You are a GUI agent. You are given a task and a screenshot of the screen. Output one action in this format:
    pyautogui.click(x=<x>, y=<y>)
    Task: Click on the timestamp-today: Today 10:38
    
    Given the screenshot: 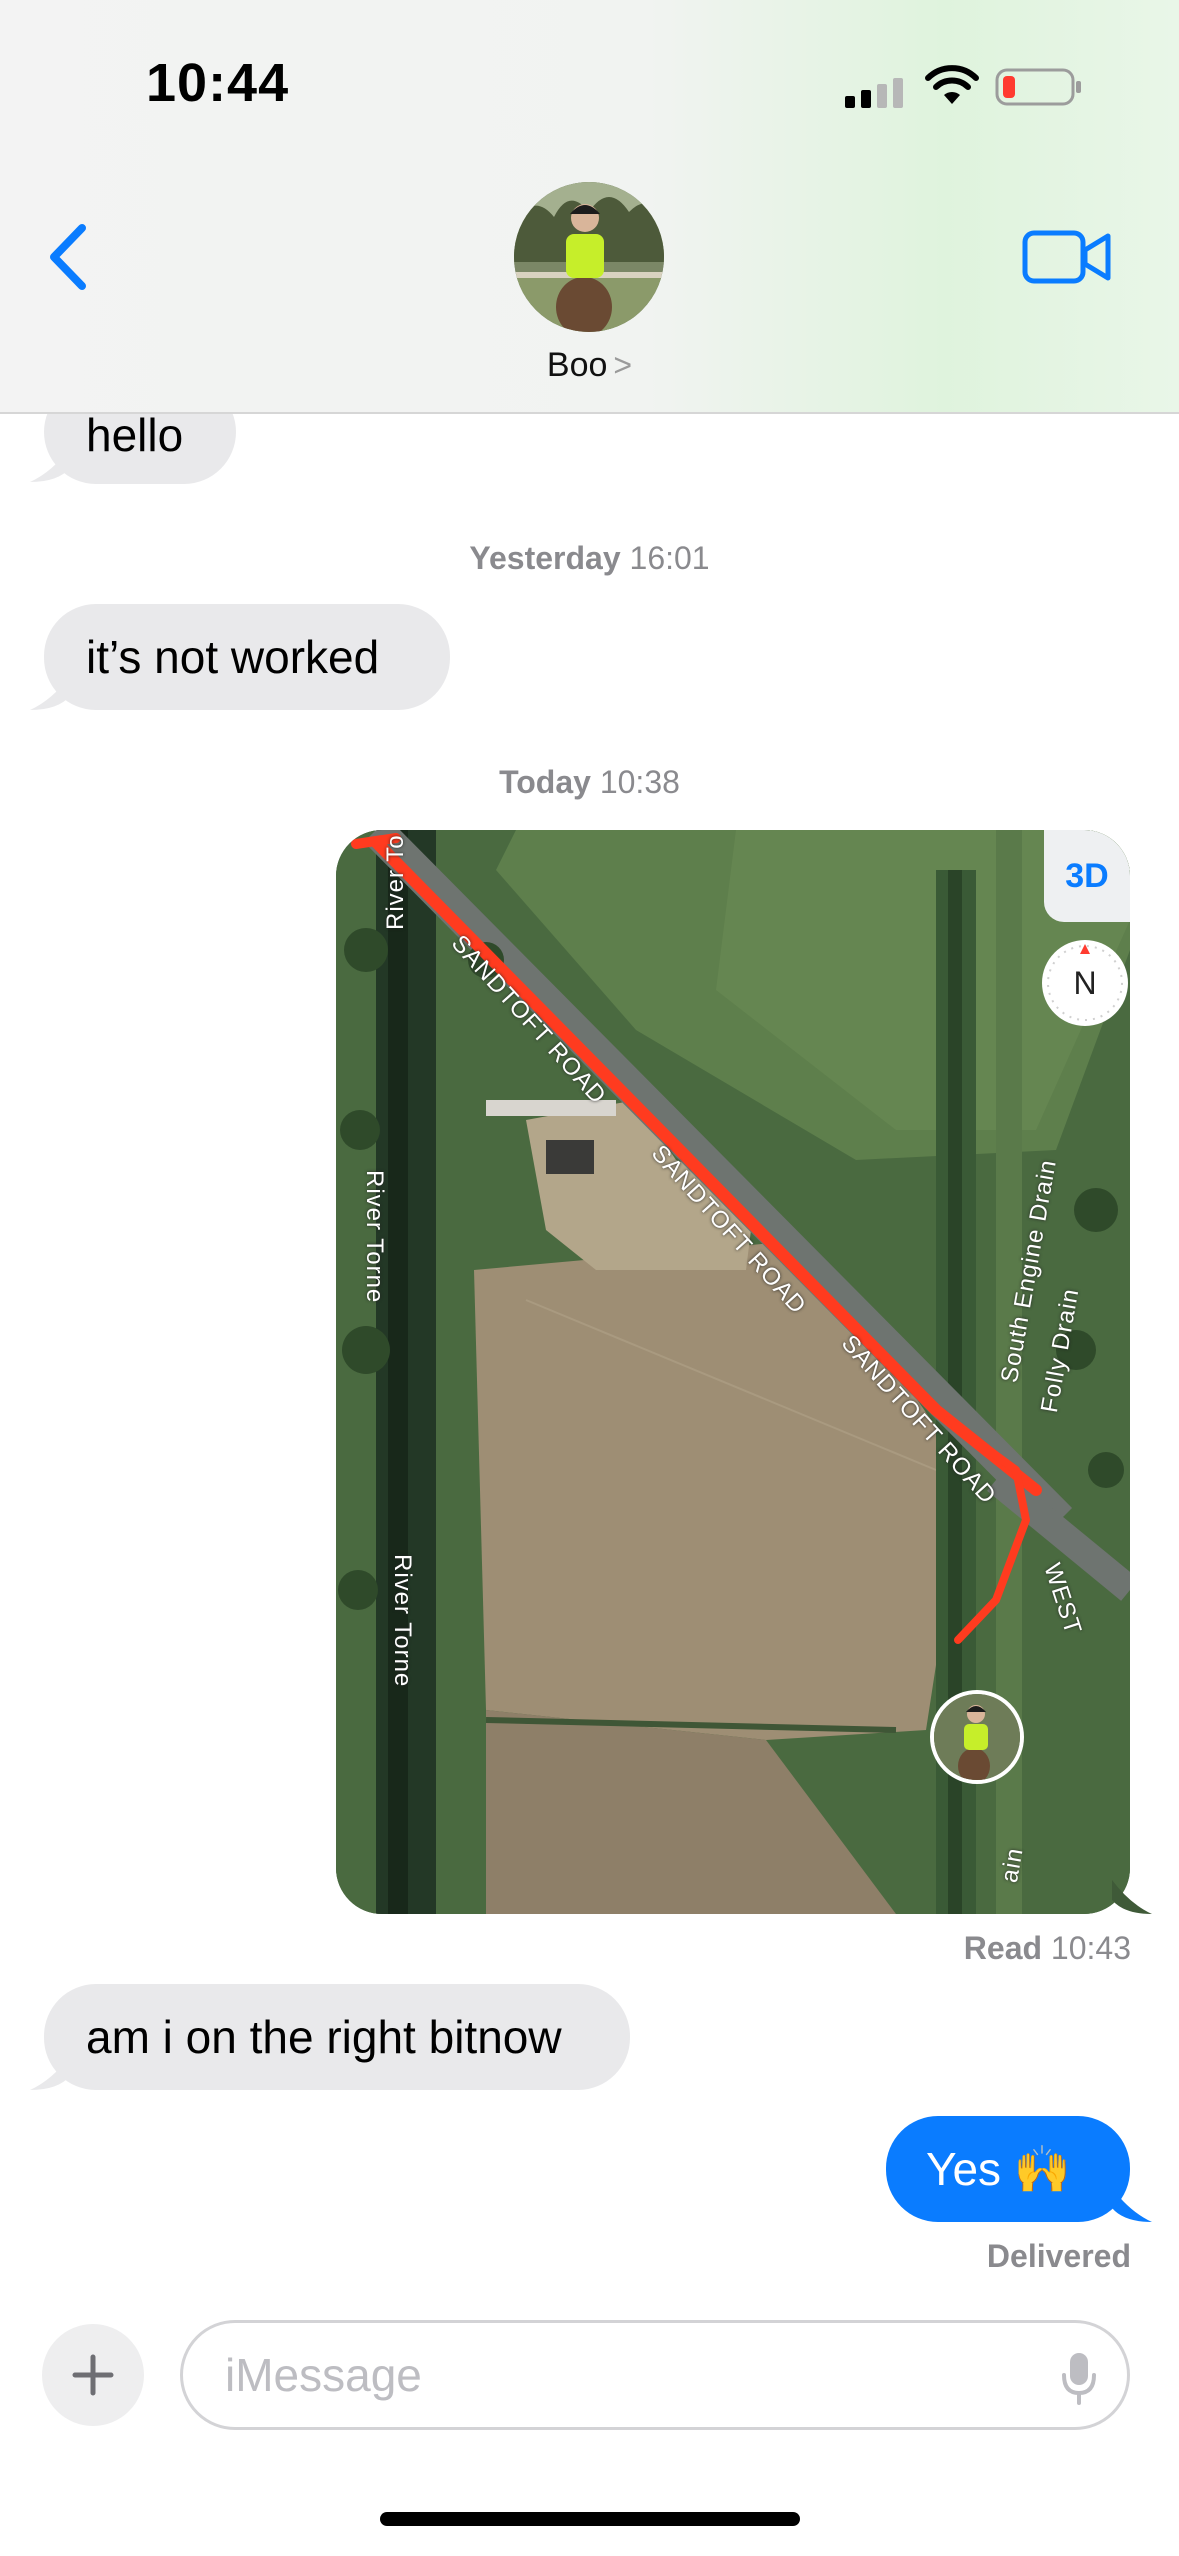 What is the action you would take?
    pyautogui.click(x=589, y=782)
    